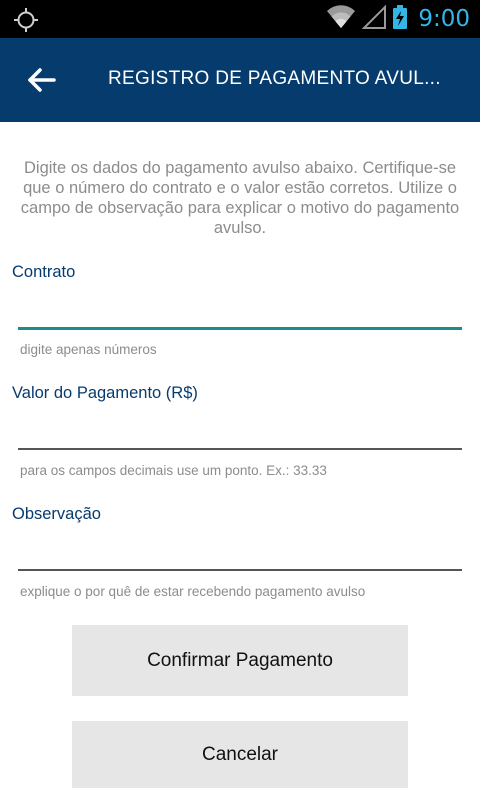 This screenshot has height=800, width=480. Describe the element at coordinates (400, 19) in the screenshot. I see `battery-charging-icon` at that location.